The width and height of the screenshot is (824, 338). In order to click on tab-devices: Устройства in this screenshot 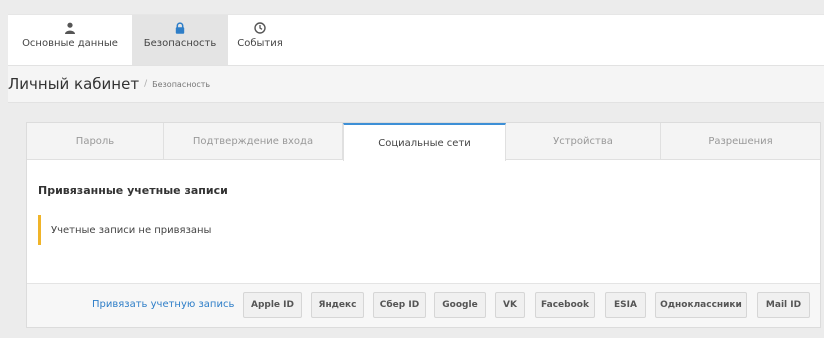, I will do `click(583, 141)`.